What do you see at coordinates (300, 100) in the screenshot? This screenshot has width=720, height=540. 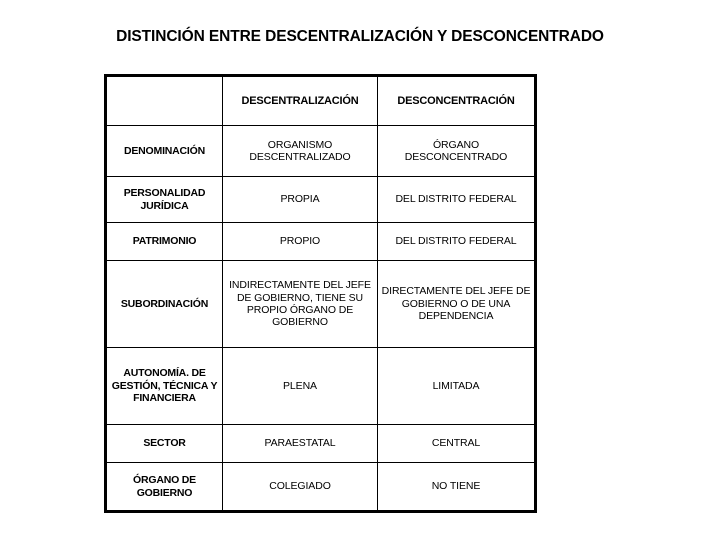 I see `header-cell-descentralizacion: DESCENTRALIZACIÓN` at bounding box center [300, 100].